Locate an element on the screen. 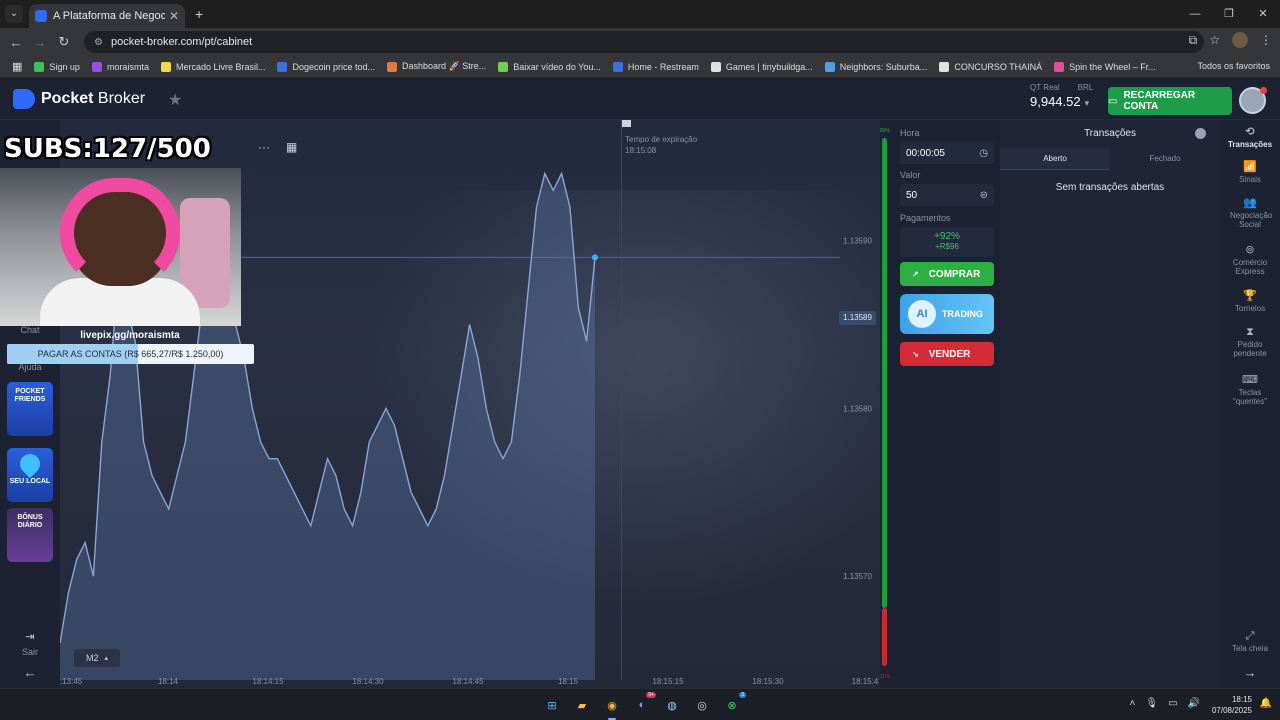  chrome-icon: ◉ is located at coordinates (612, 707).